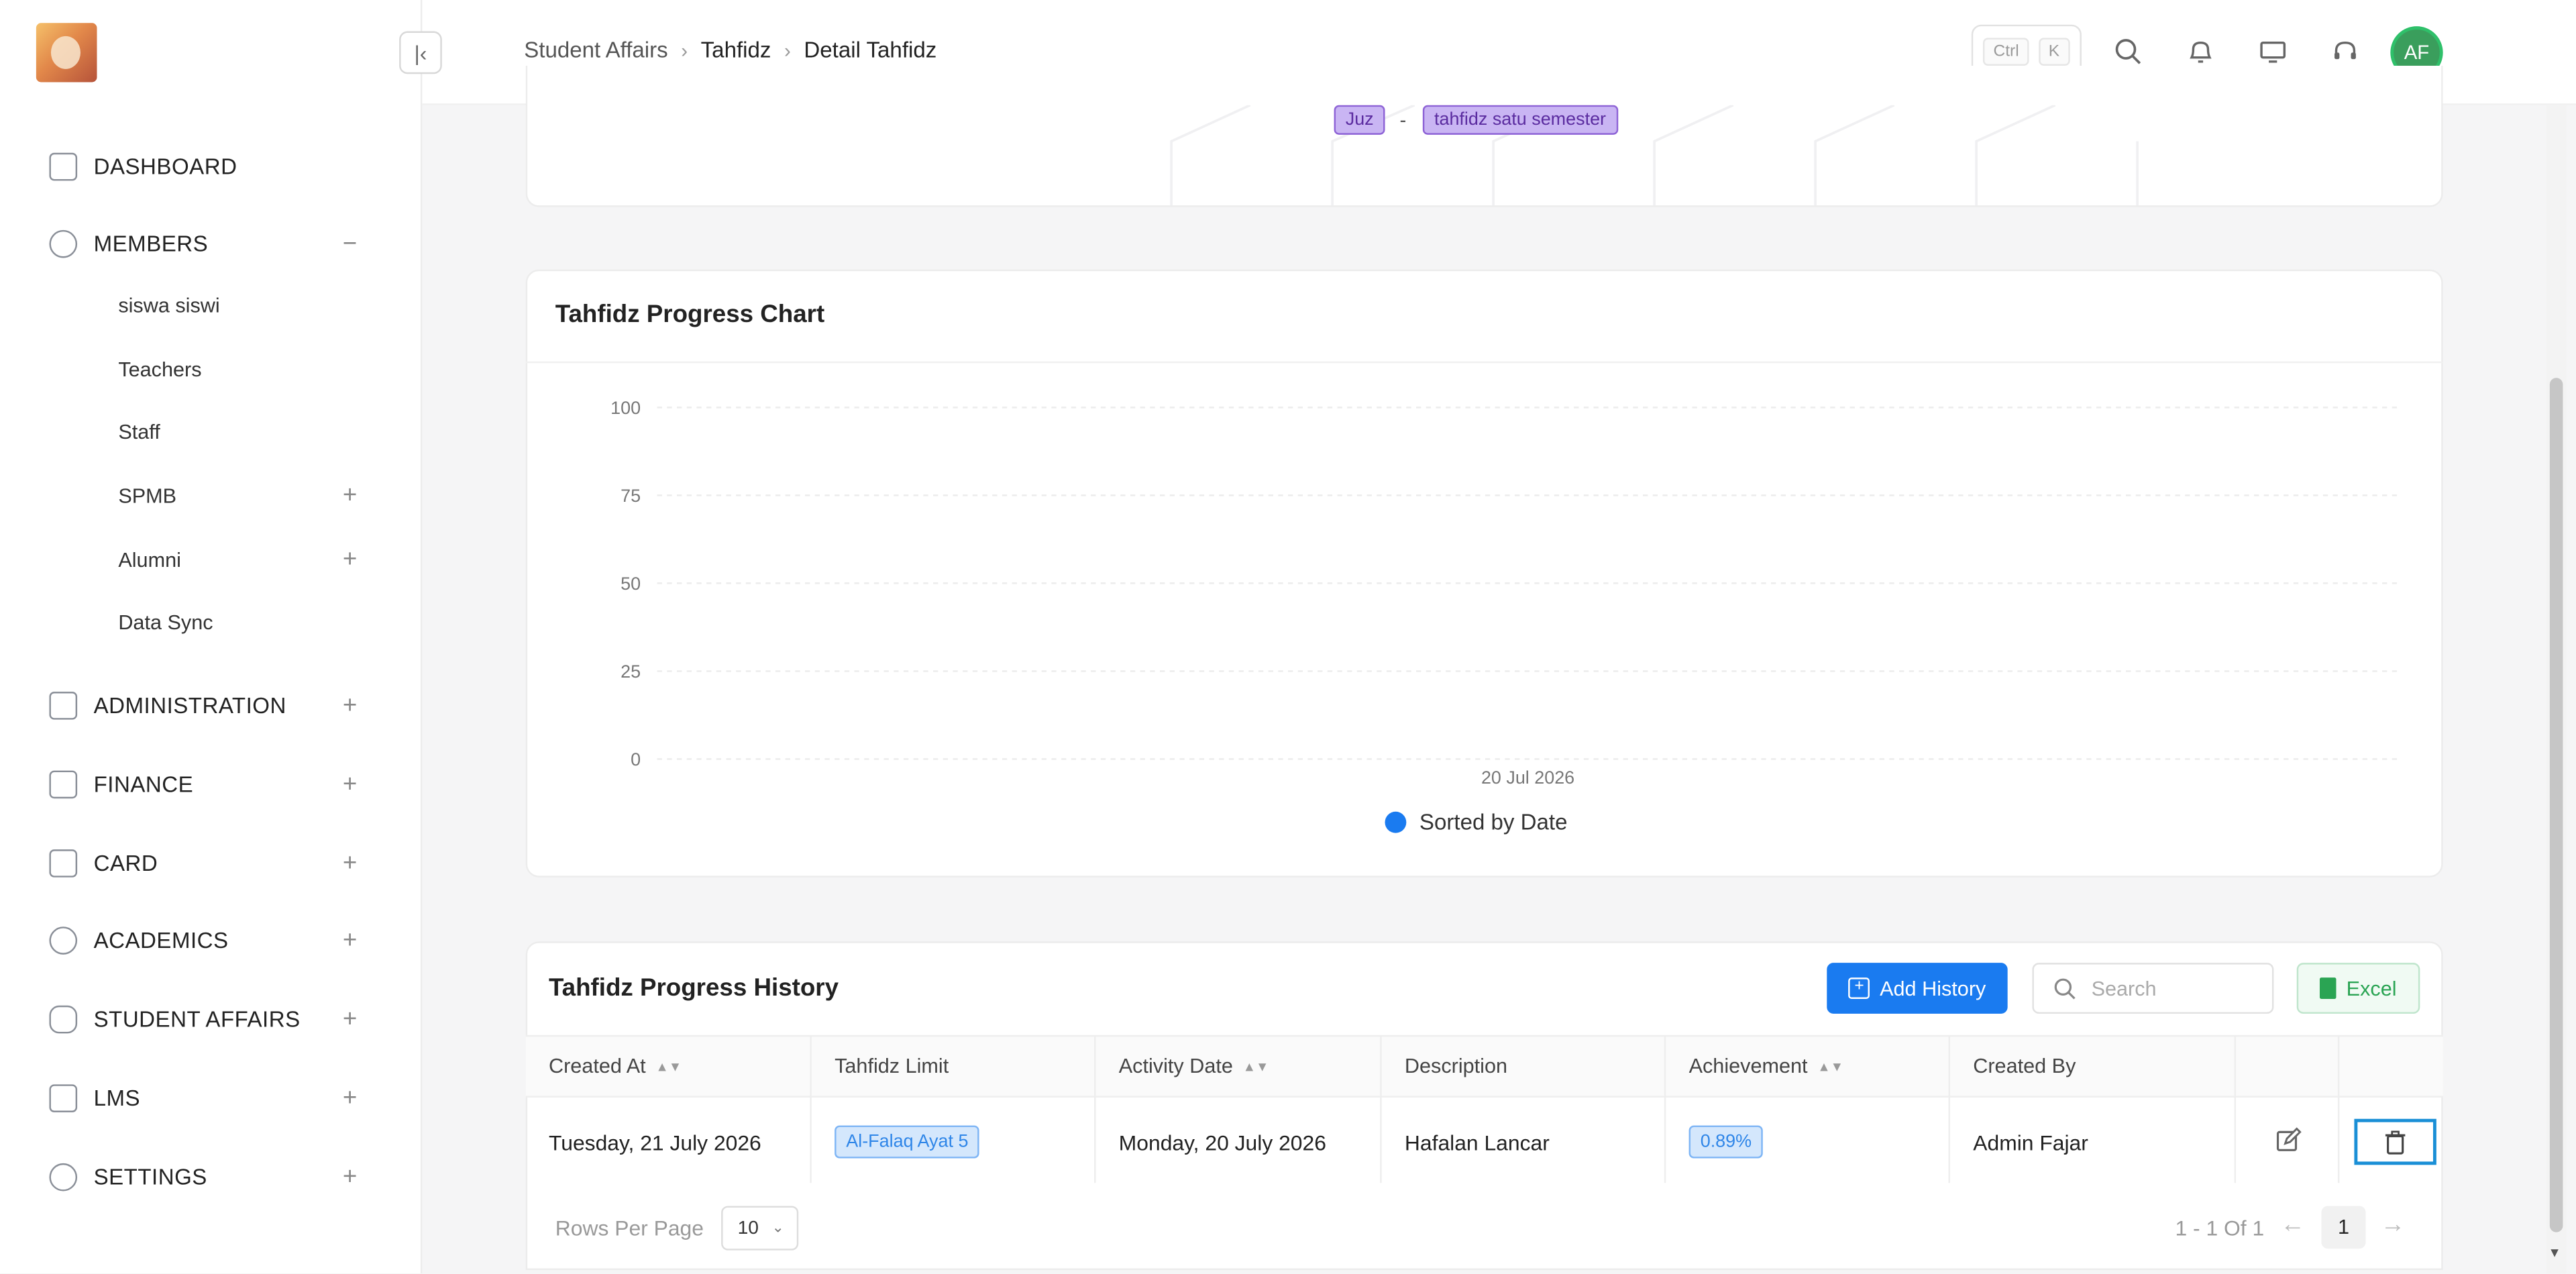 The image size is (2576, 1274). I want to click on search-input: Search, so click(2153, 988).